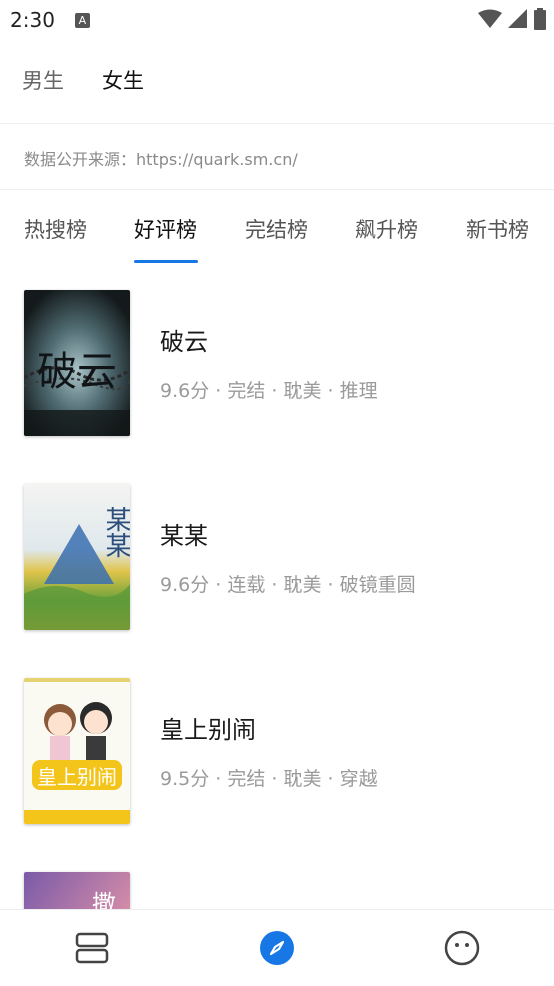 The image size is (554, 986). I want to click on book-title: 破云, so click(184, 342).